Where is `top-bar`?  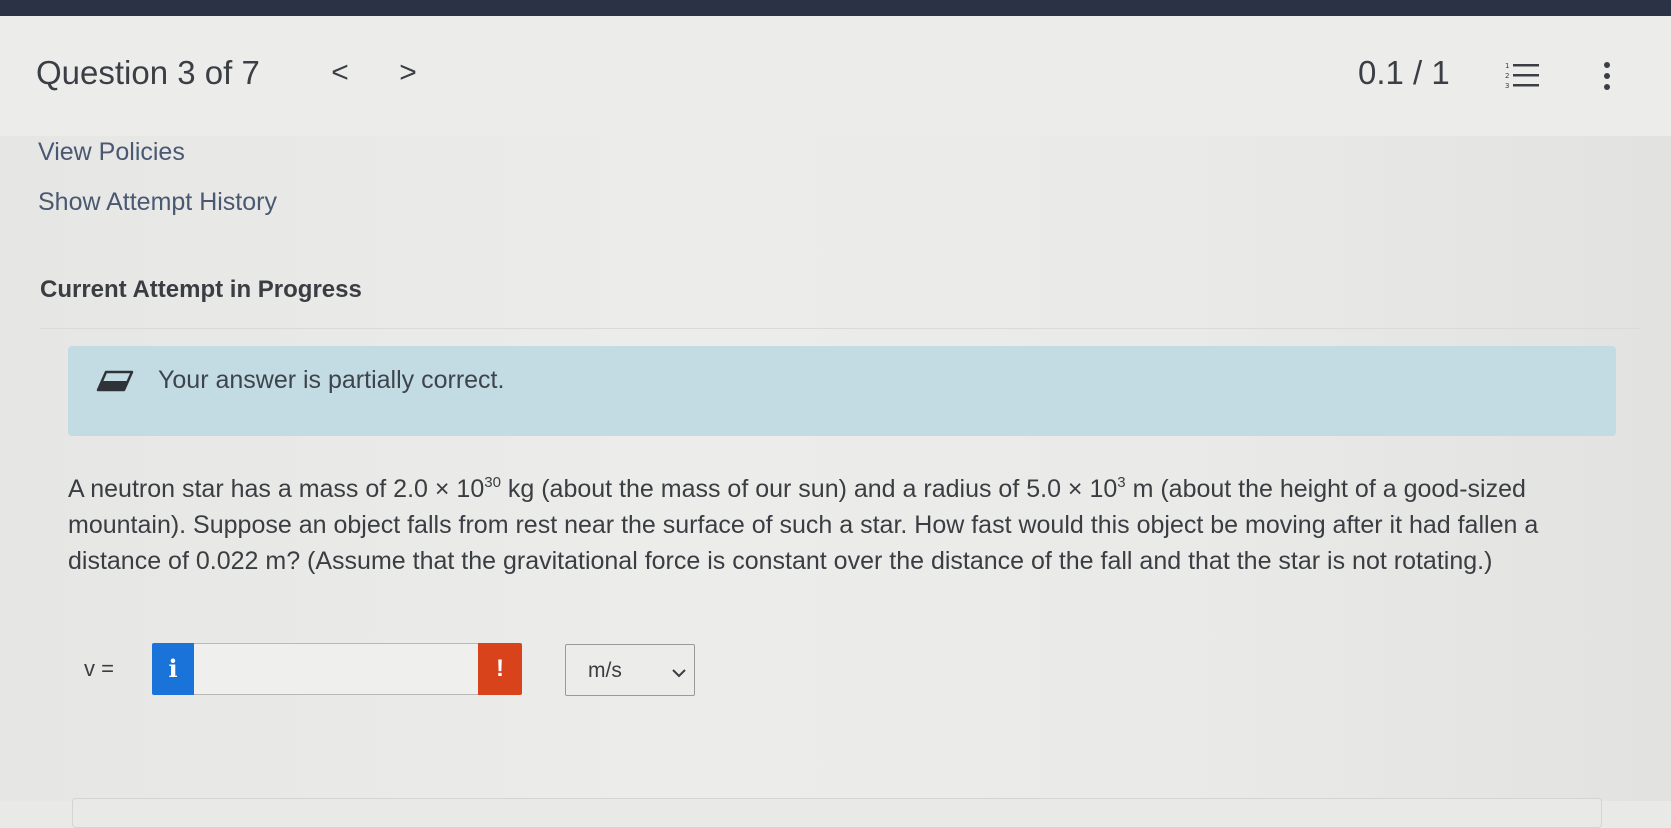 top-bar is located at coordinates (835, 8).